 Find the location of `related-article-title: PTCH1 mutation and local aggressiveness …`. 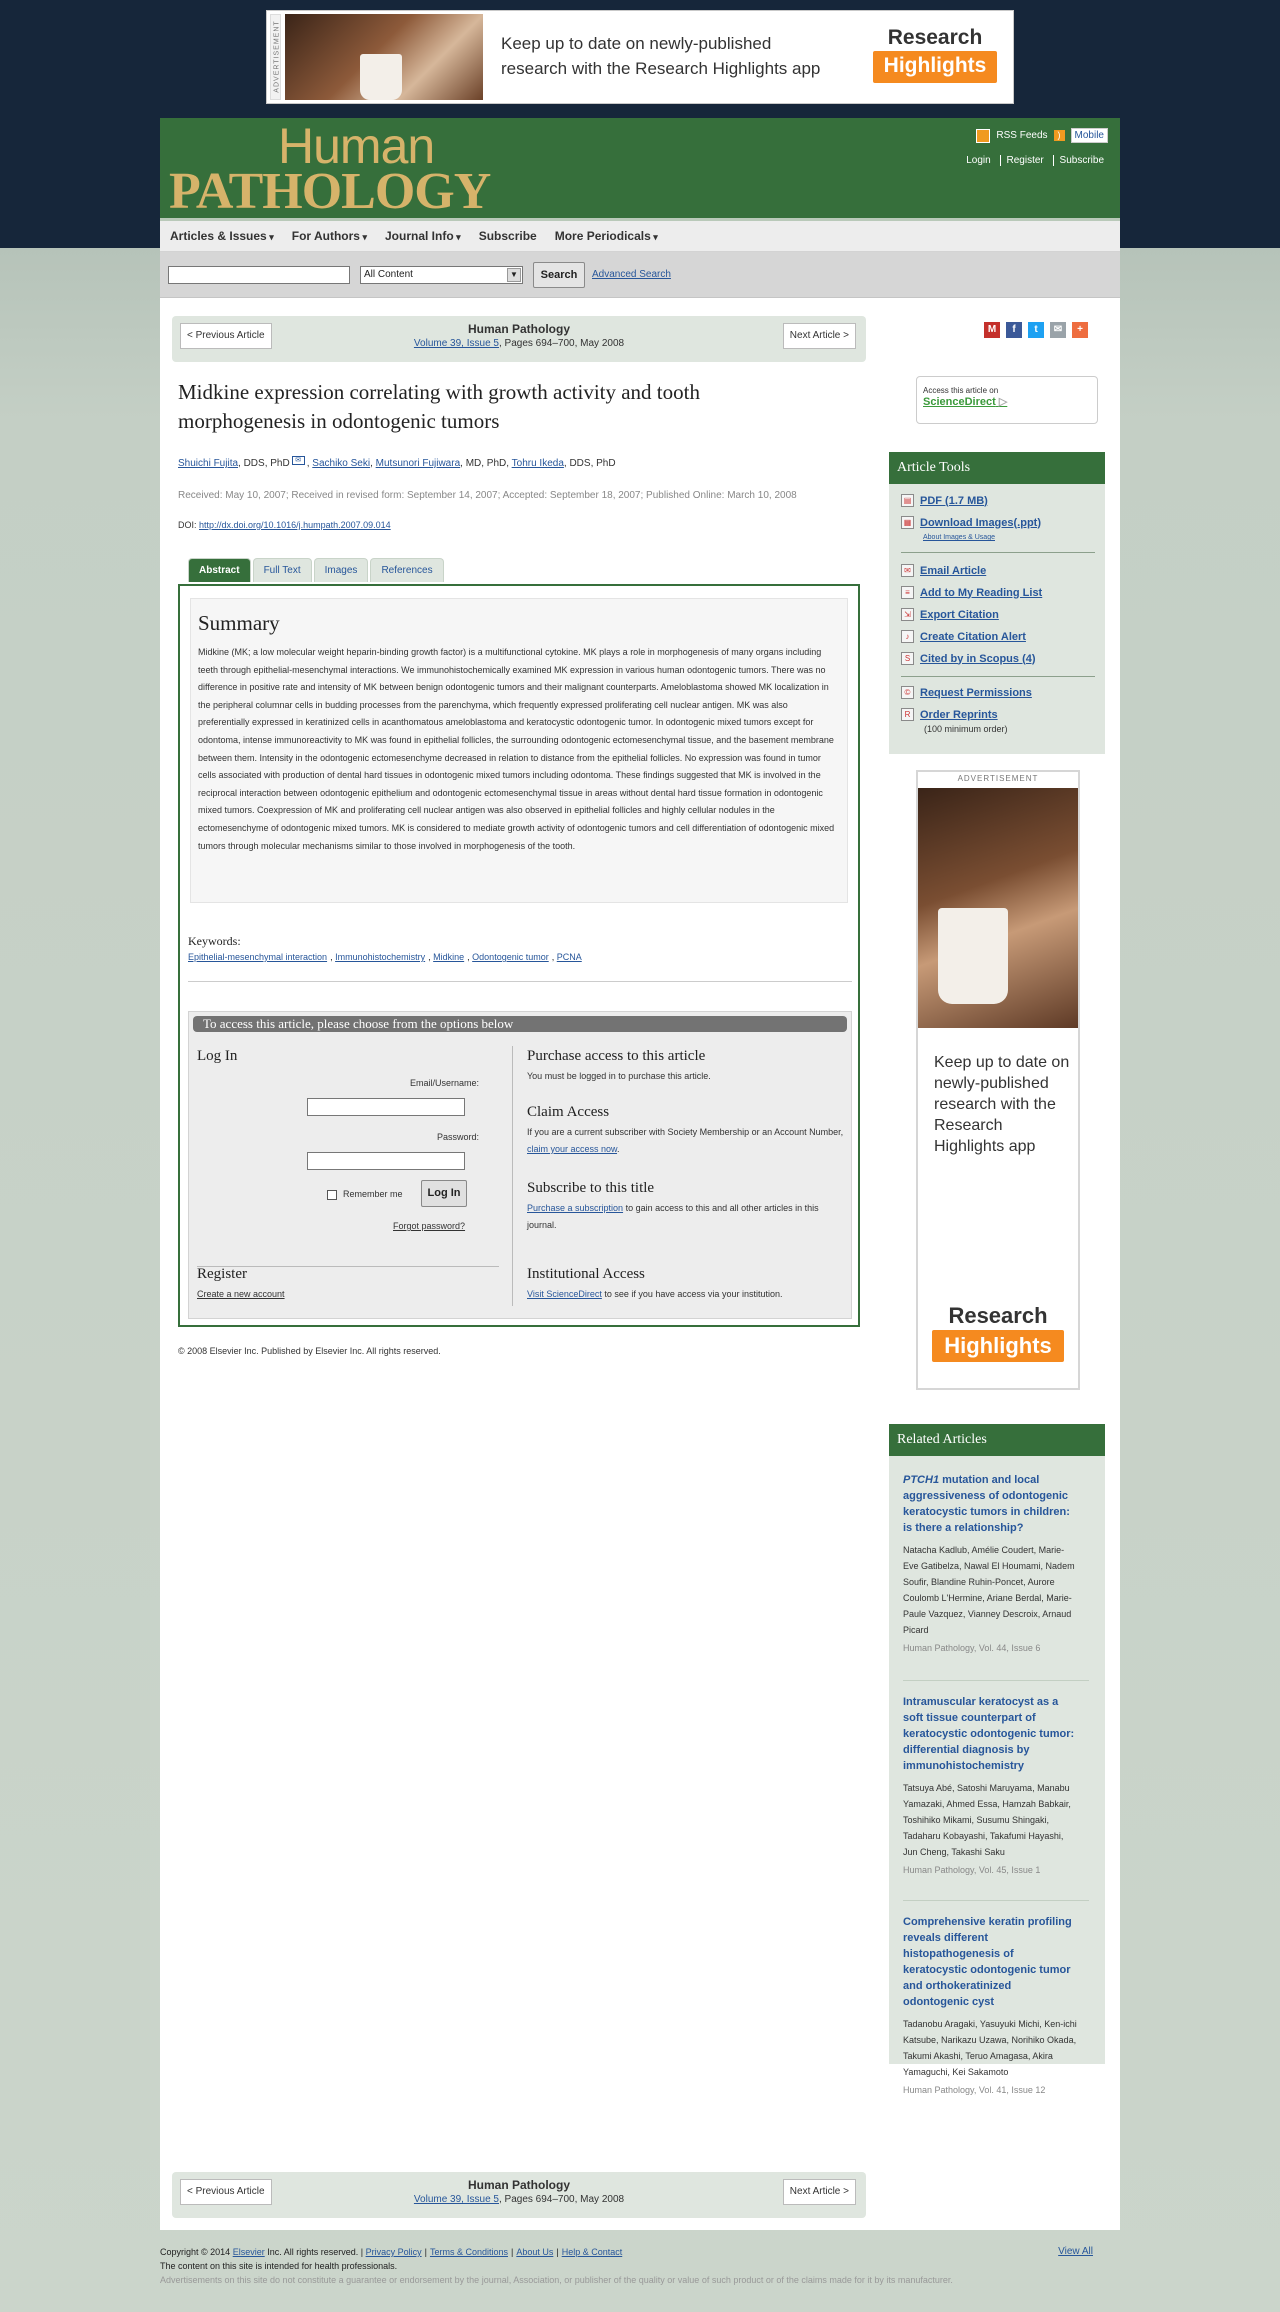

related-article-title: PTCH1 mutation and local aggressiveness … is located at coordinates (991, 1504).